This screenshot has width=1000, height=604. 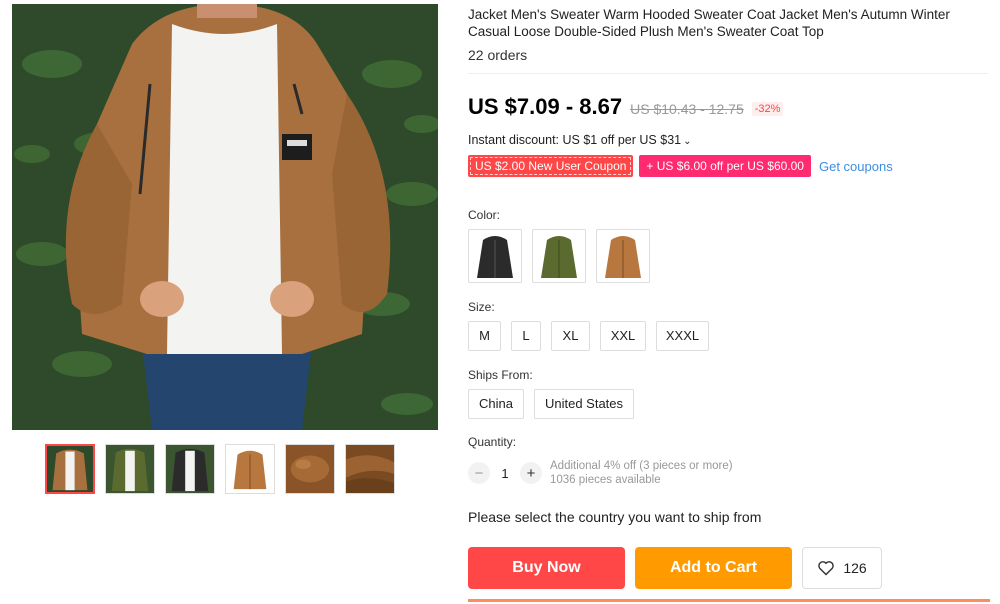 I want to click on get-coupons-link: Get coupons, so click(x=856, y=166).